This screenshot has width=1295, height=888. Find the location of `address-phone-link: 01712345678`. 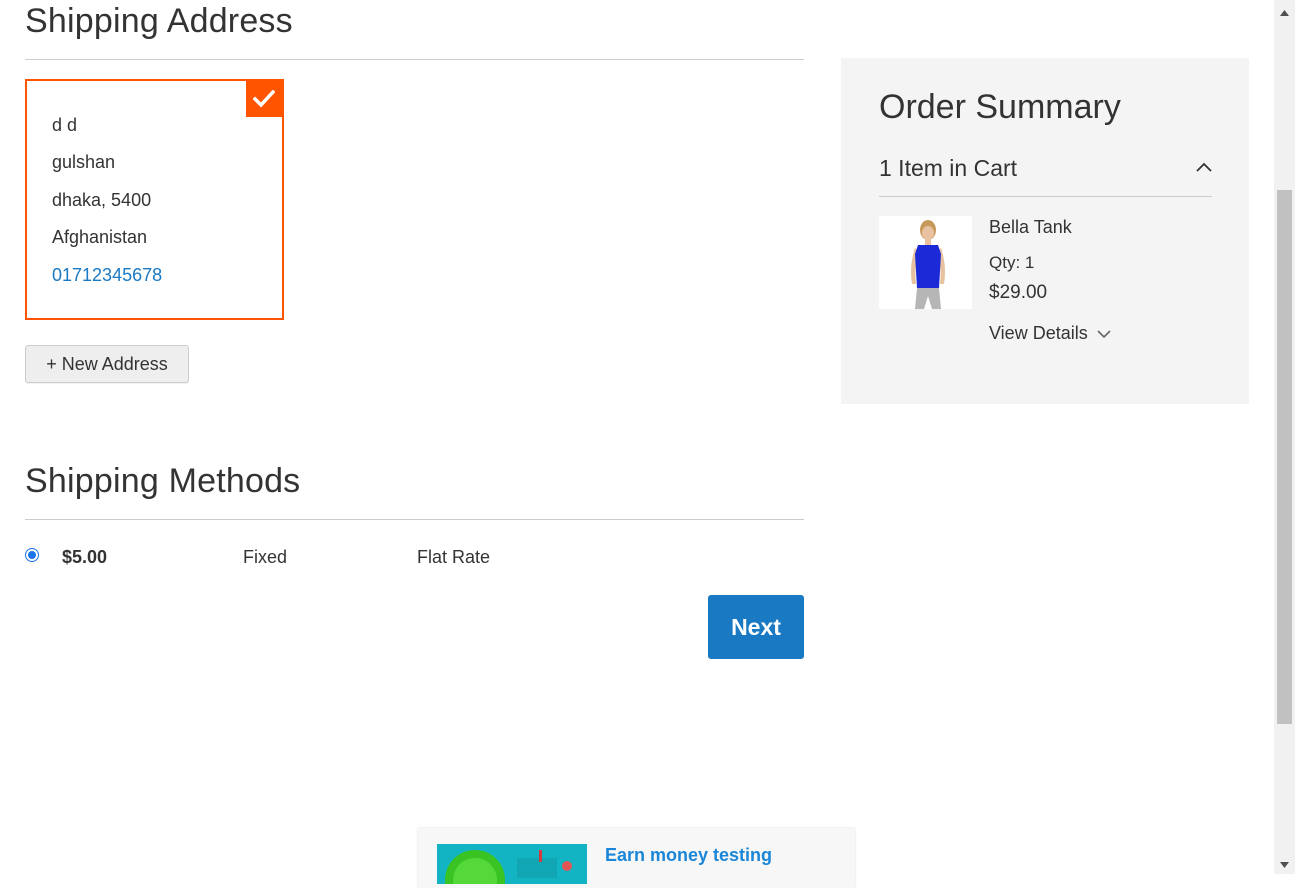

address-phone-link: 01712345678 is located at coordinates (107, 275).